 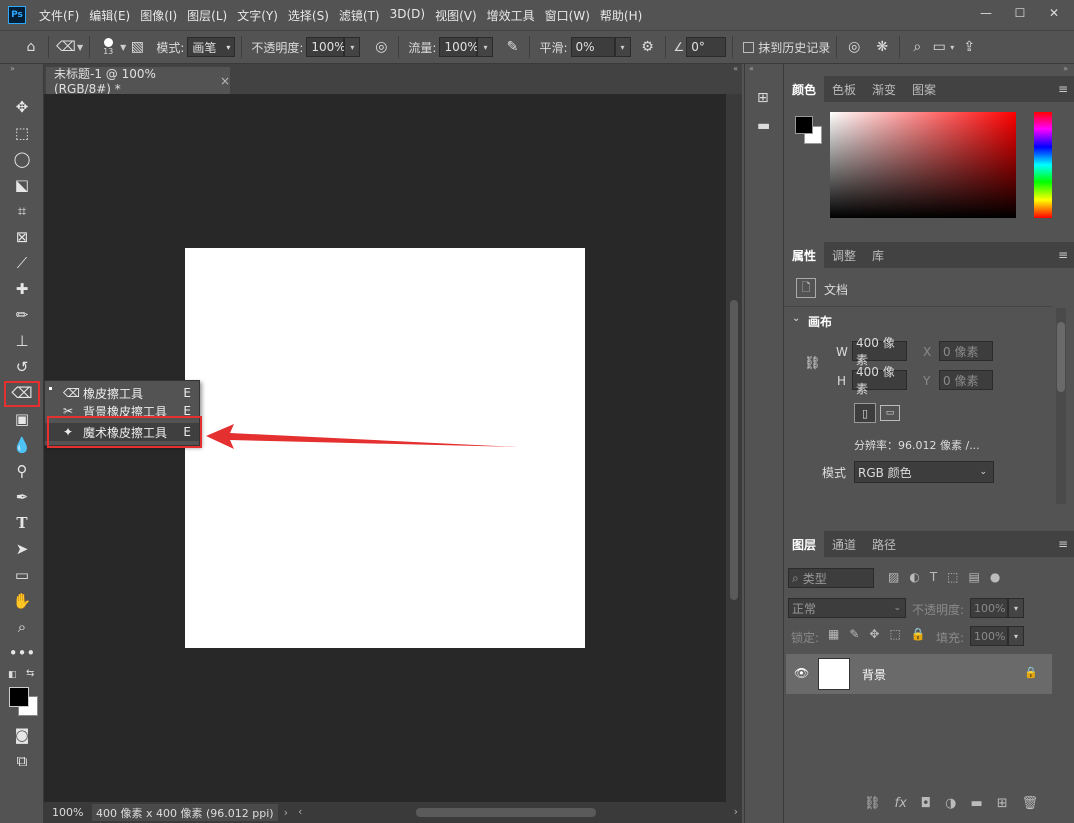 What do you see at coordinates (1061, 406) in the screenshot?
I see `properties-scrollbar` at bounding box center [1061, 406].